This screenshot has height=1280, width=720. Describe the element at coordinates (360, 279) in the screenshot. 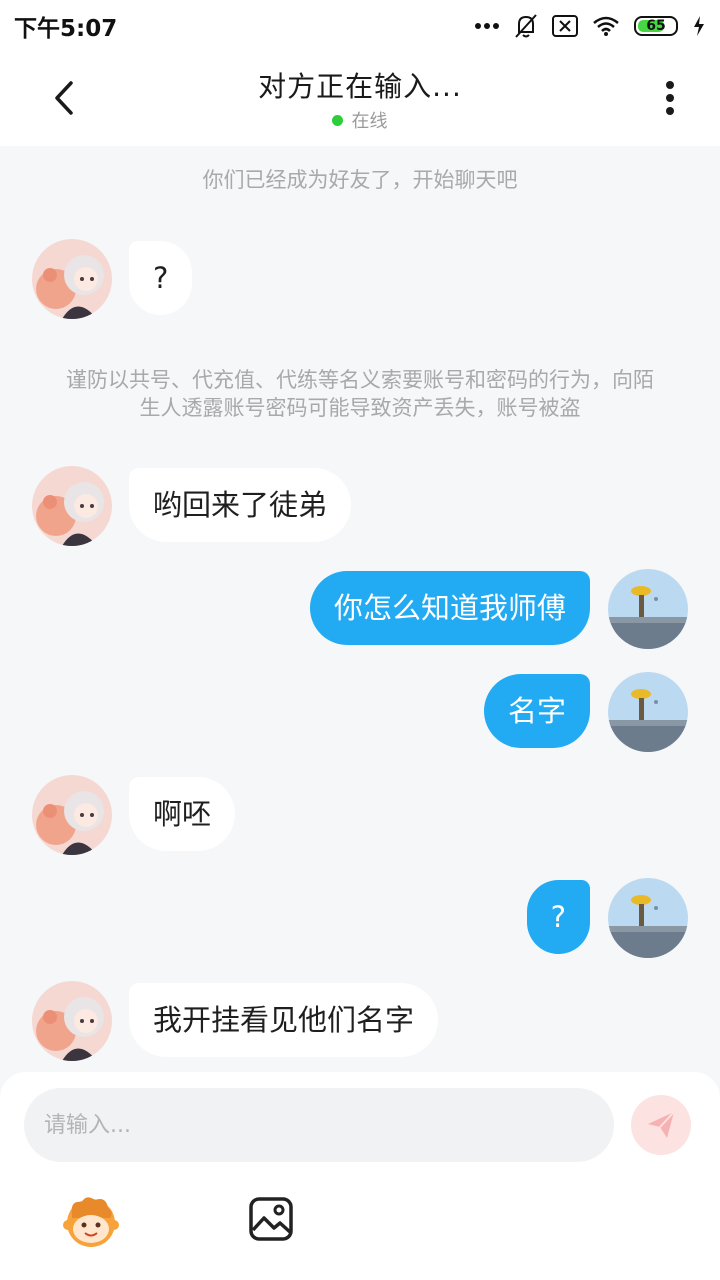

I see `message-row-incoming: ?` at that location.